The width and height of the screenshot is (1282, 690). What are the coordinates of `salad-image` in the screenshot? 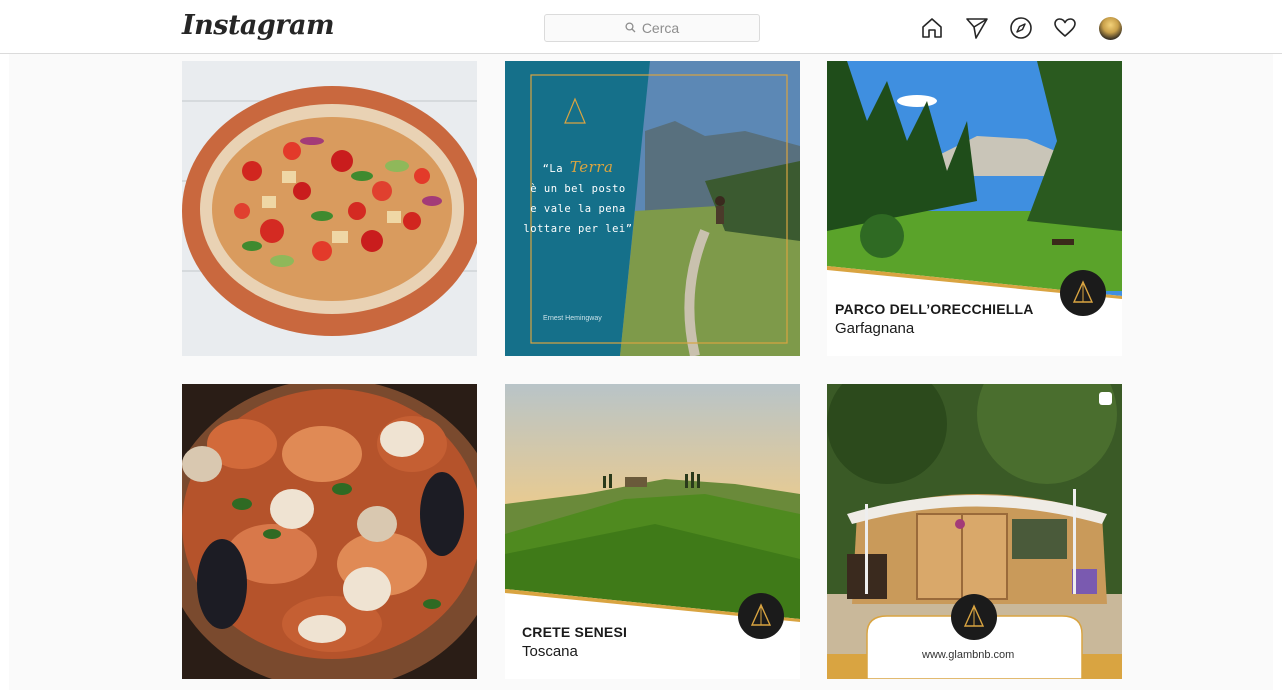 It's located at (329, 208).